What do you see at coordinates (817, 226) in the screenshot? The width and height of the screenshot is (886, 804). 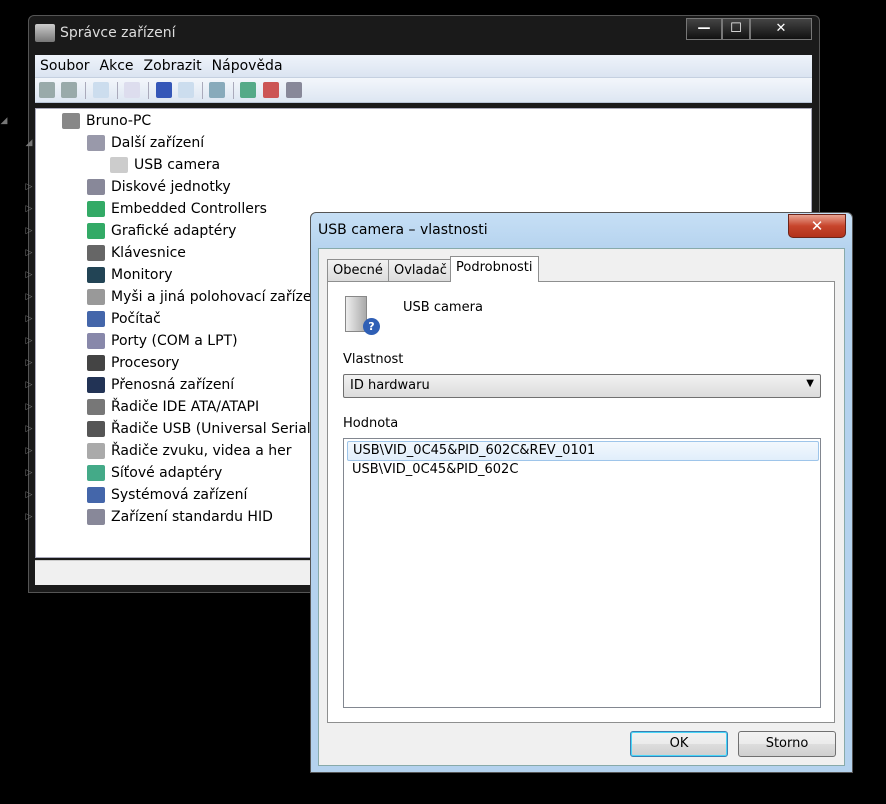 I see `dialog-close-button: ✕` at bounding box center [817, 226].